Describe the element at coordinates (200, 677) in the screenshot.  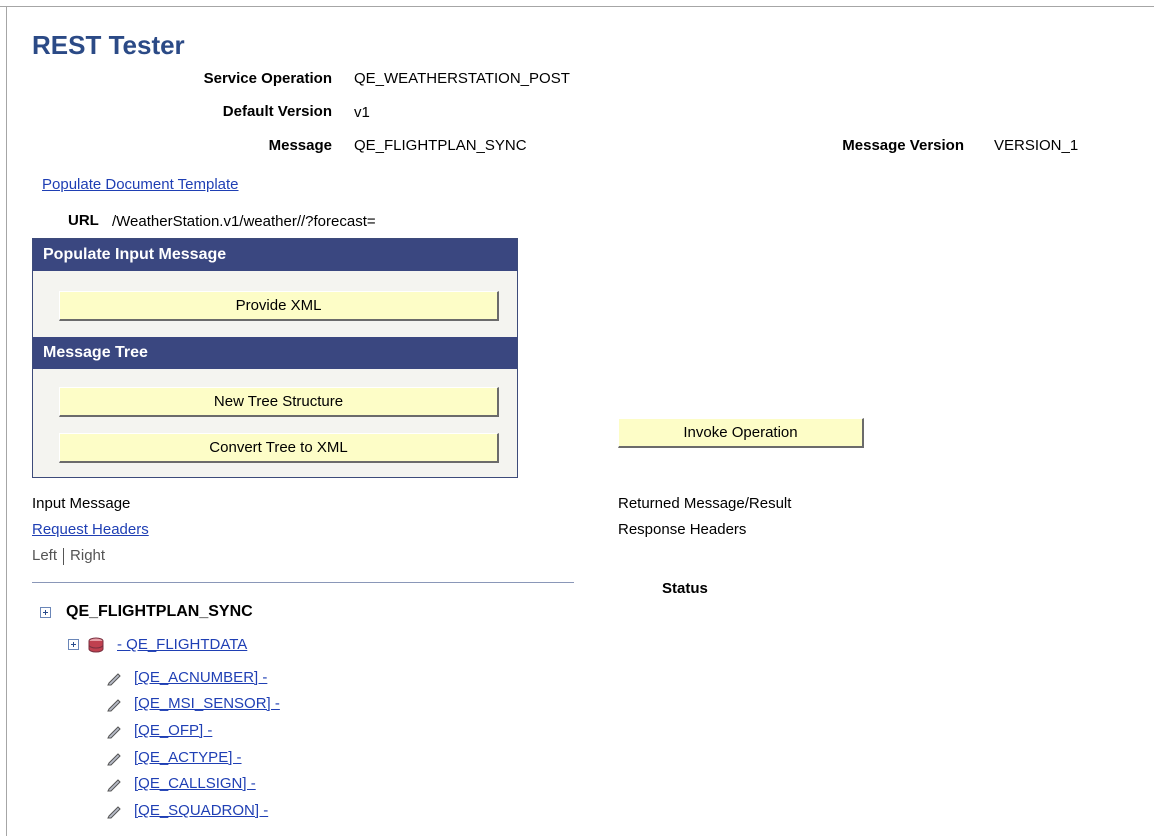
I see `tree-field-link: [QE_ACNUMBER] -` at that location.